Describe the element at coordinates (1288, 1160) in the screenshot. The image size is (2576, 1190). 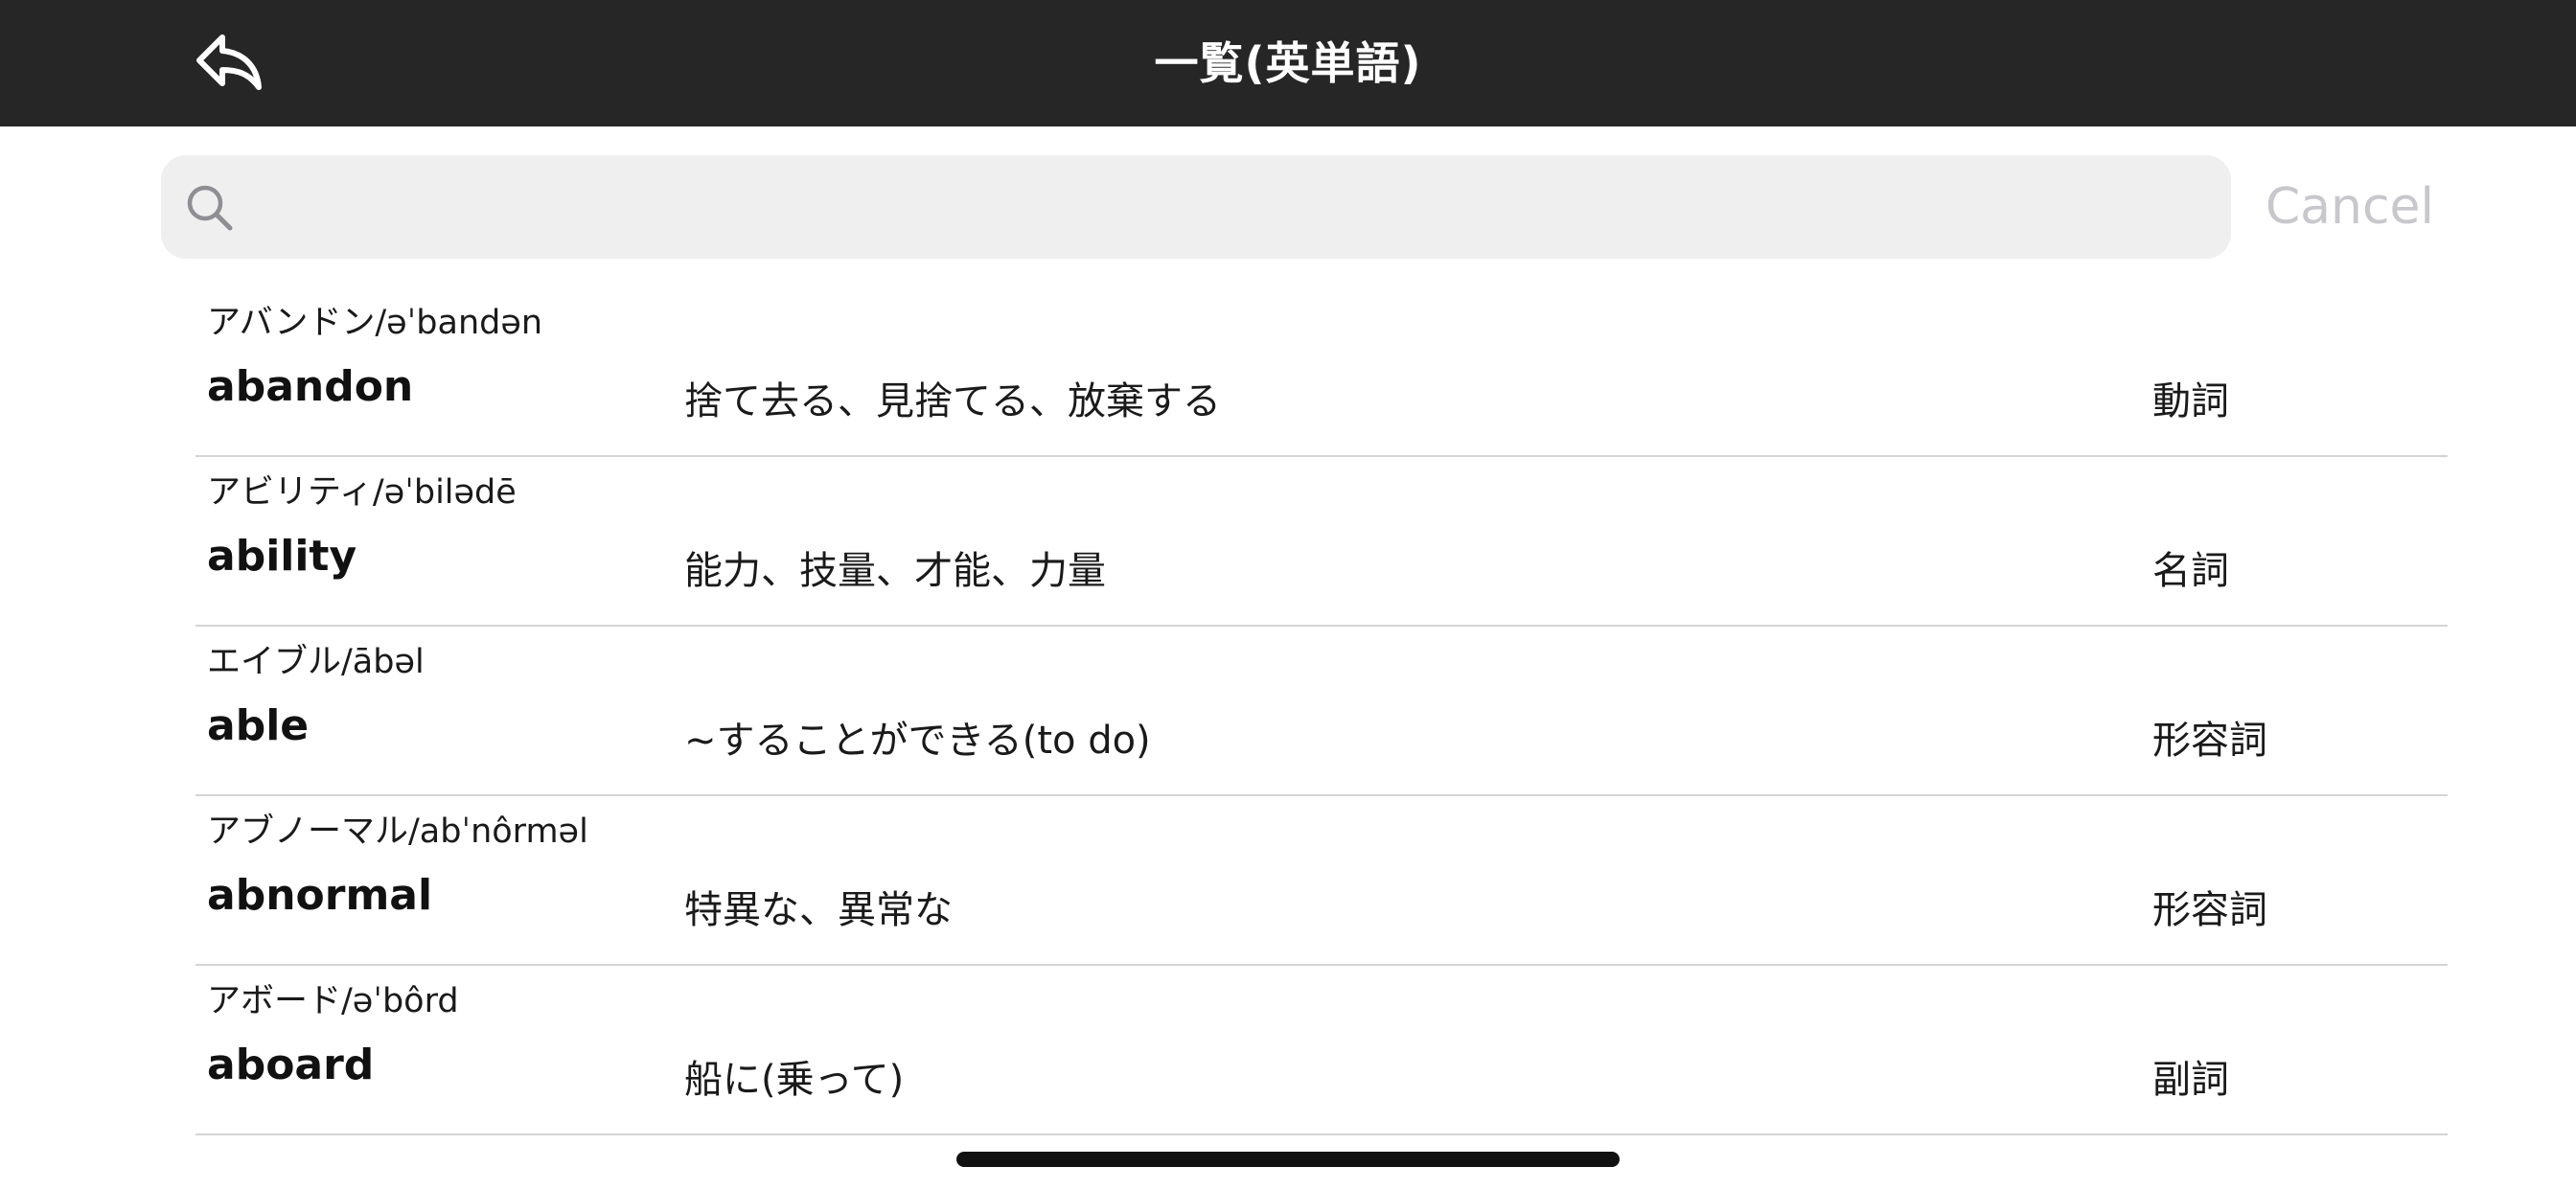
I see `home-indicator` at that location.